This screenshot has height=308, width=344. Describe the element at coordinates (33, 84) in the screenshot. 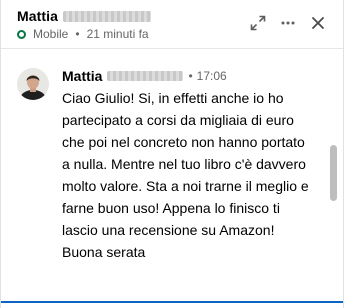

I see `sender-avatar` at that location.